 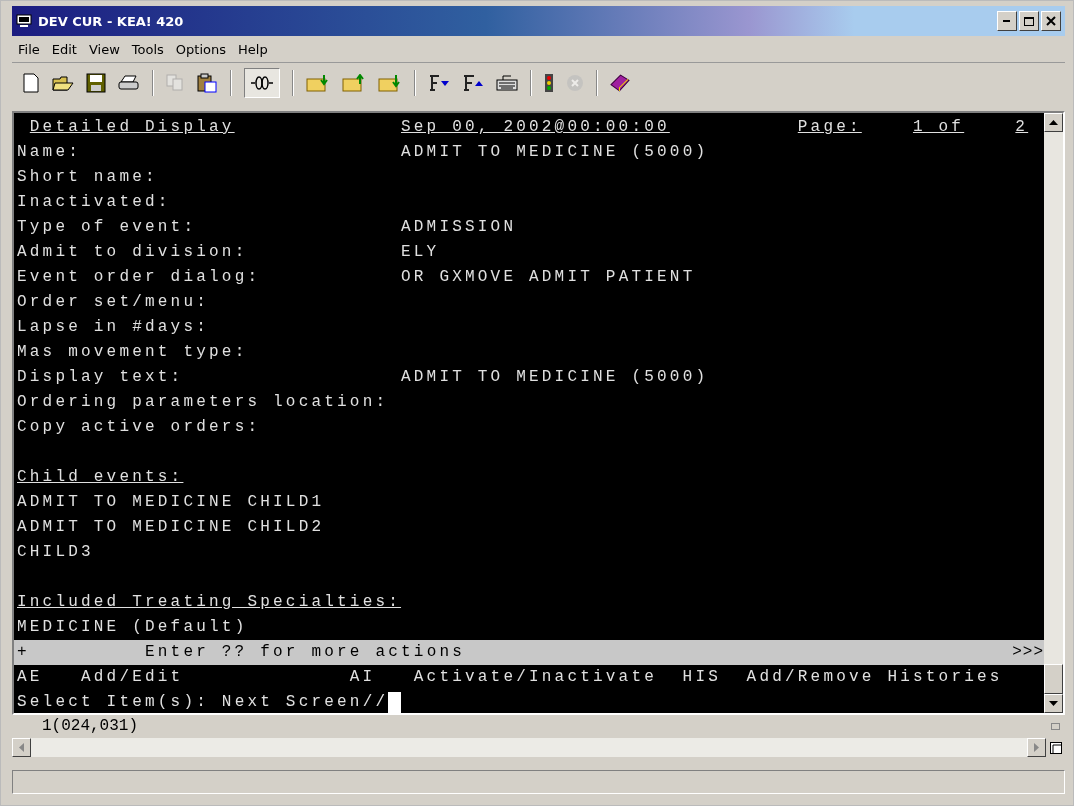 What do you see at coordinates (203, 402) in the screenshot?
I see `field-label: Ordering parameters location:` at bounding box center [203, 402].